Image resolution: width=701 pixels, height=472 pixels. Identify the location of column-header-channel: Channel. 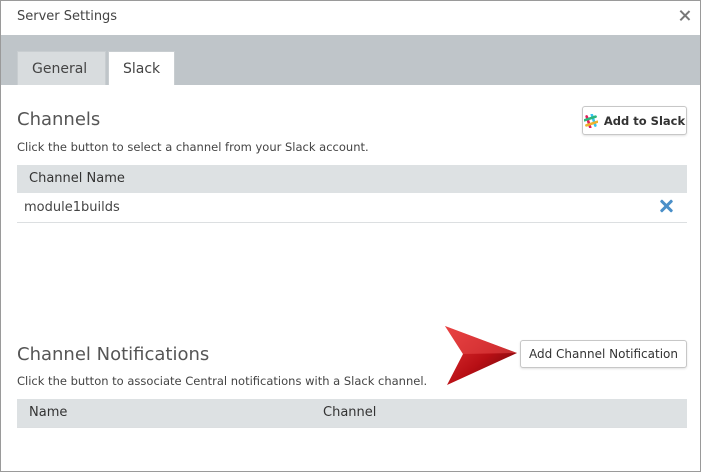
(350, 412).